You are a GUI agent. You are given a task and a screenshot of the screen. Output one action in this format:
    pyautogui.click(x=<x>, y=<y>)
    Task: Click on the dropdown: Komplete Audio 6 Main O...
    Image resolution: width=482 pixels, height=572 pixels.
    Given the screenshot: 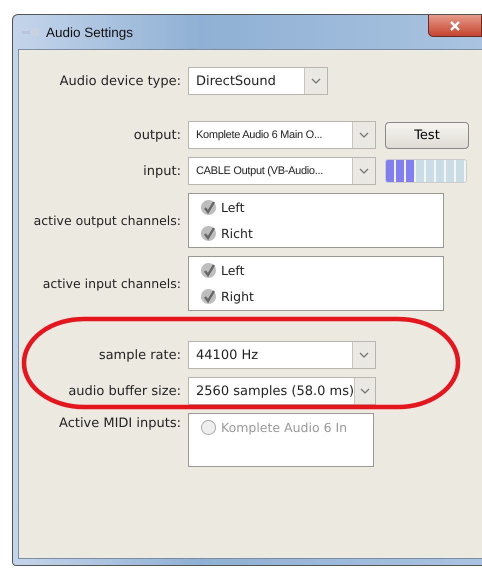 What is the action you would take?
    pyautogui.click(x=282, y=135)
    